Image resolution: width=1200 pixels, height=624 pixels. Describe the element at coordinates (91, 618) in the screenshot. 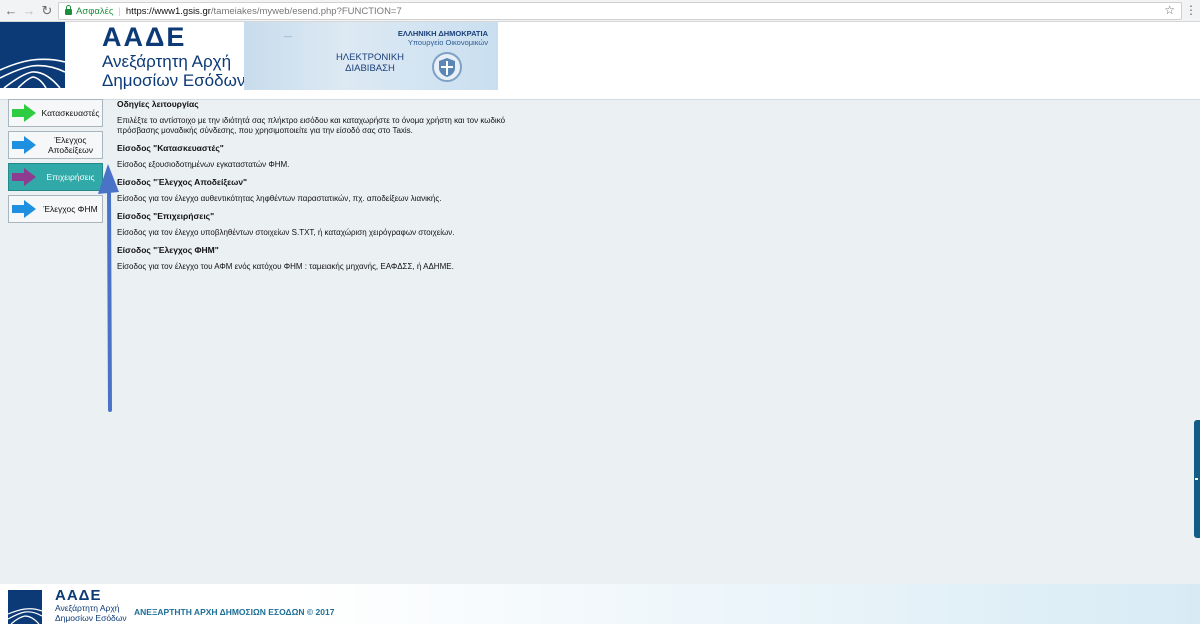

I see `footer-subtitle-line2: Δημοσίων Εσόδων` at that location.